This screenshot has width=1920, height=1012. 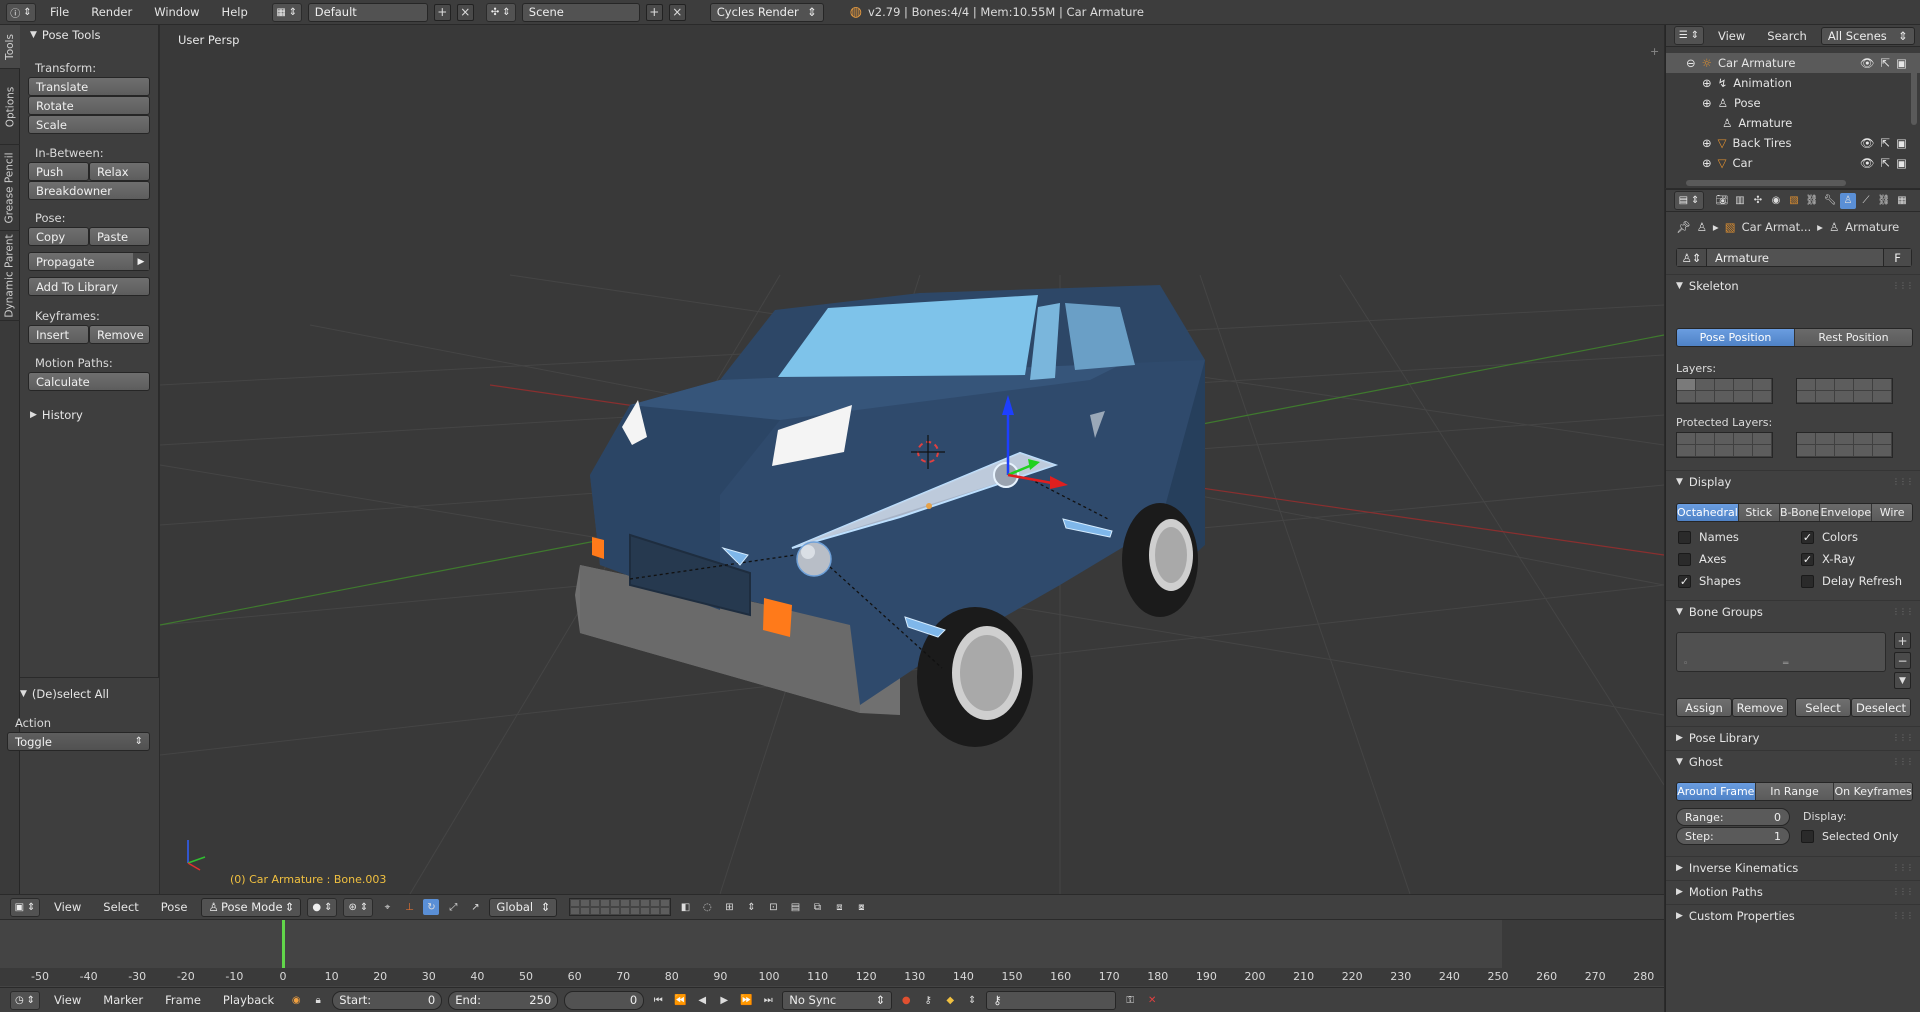 What do you see at coordinates (89, 190) in the screenshot?
I see `breakdowner-button: Breakdowner` at bounding box center [89, 190].